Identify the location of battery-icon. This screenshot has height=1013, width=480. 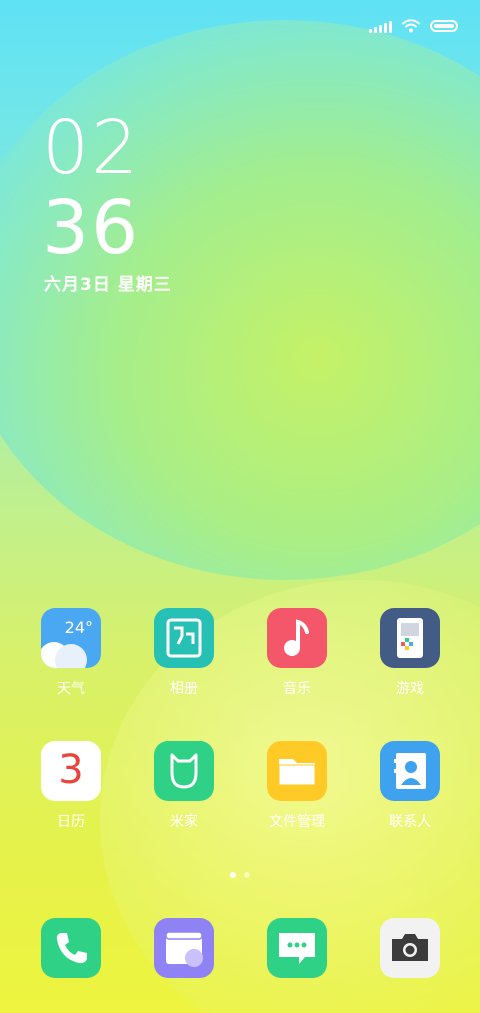
(444, 26).